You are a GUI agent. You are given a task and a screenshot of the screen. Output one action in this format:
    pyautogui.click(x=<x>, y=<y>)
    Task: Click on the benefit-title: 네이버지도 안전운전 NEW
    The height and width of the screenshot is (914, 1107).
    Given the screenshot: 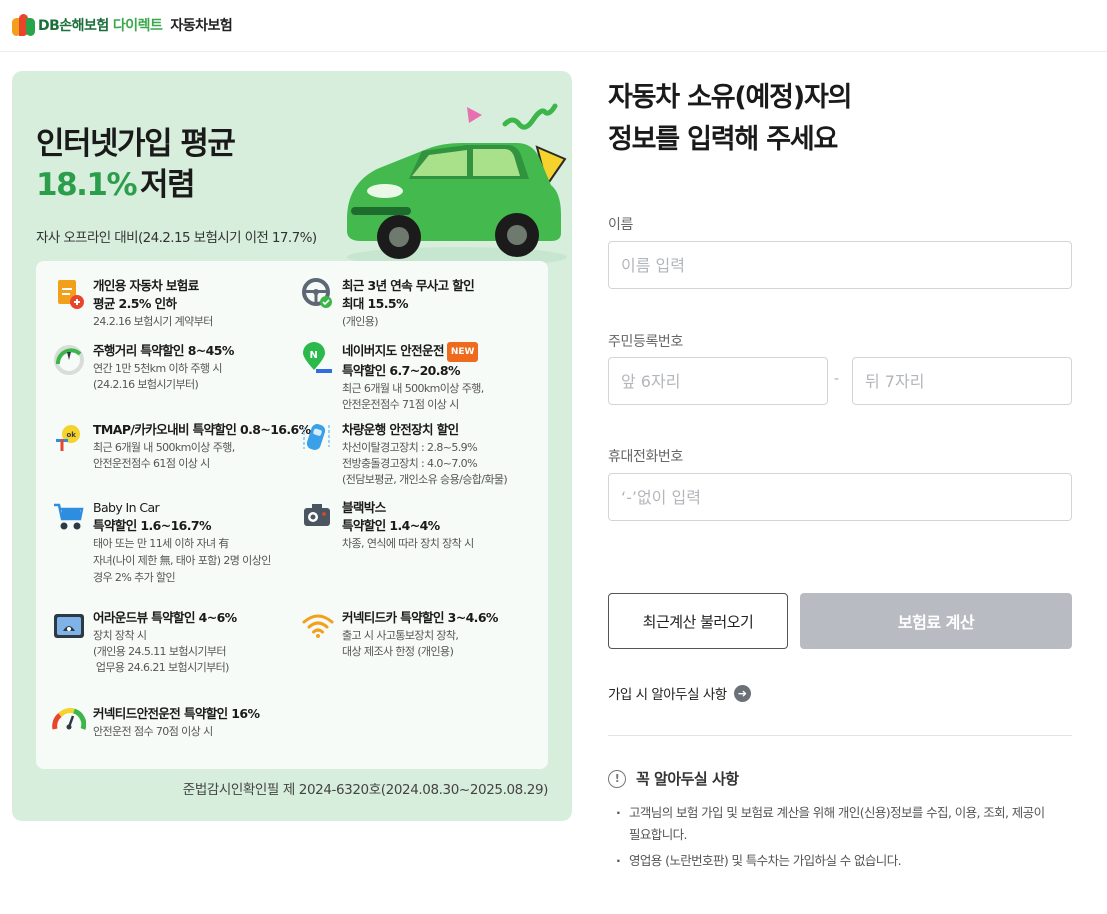 What is the action you would take?
    pyautogui.click(x=449, y=352)
    